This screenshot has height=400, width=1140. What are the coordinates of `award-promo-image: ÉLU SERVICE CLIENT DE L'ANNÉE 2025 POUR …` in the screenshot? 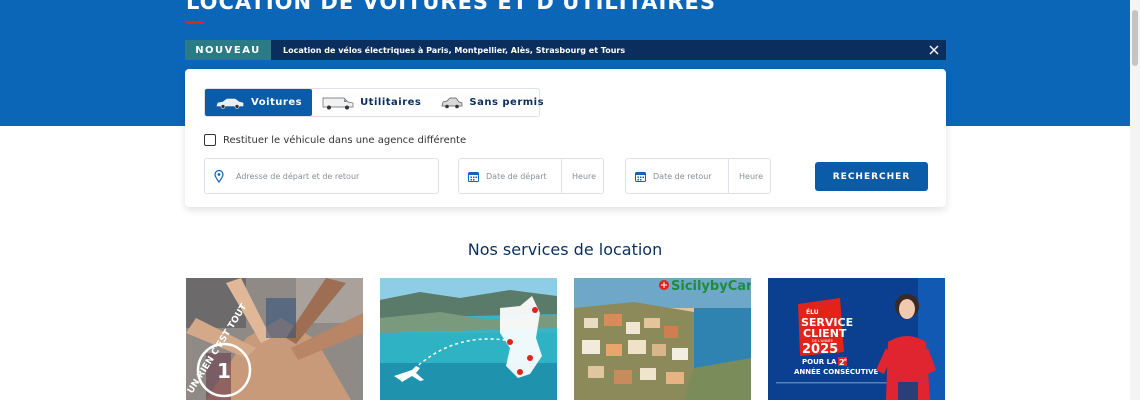 It's located at (856, 339).